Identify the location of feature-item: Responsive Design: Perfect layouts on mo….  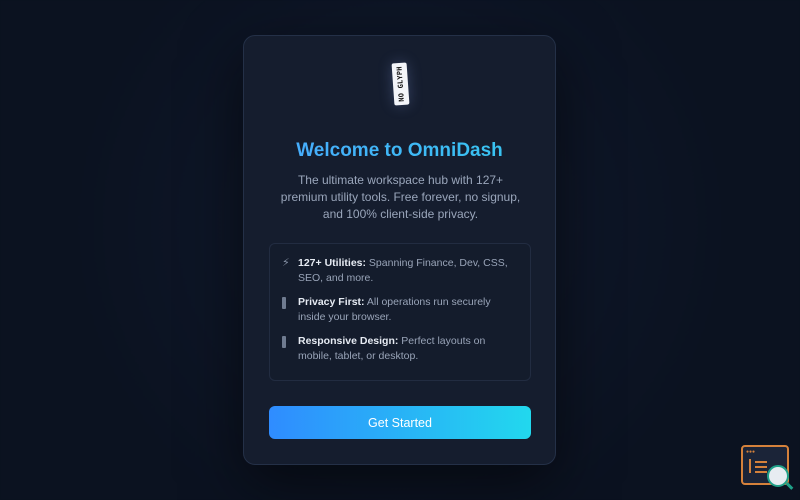
(400, 349).